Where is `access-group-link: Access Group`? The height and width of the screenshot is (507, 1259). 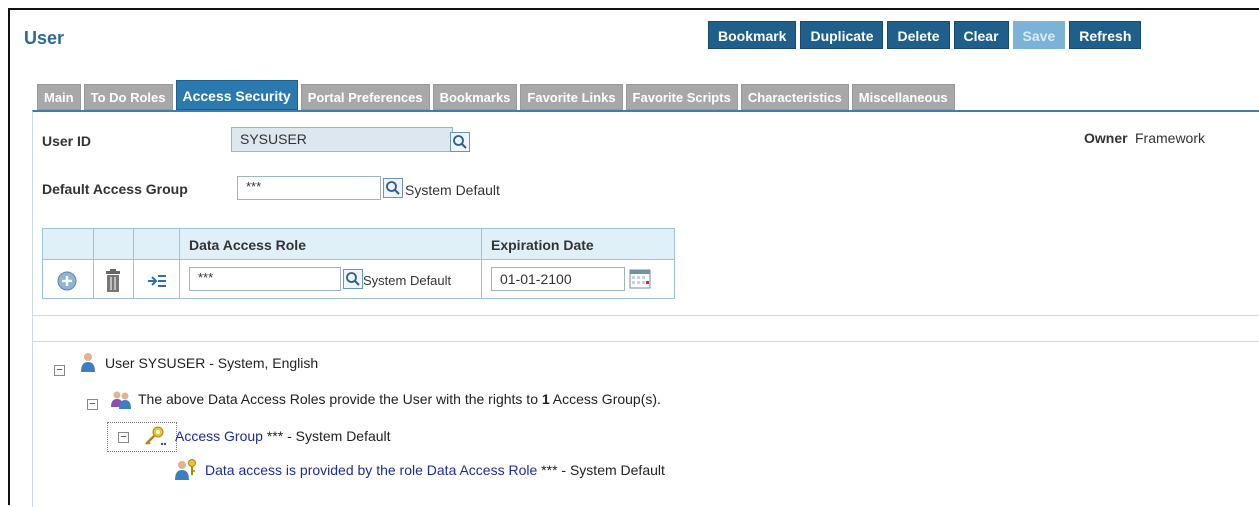
access-group-link: Access Group is located at coordinates (219, 436).